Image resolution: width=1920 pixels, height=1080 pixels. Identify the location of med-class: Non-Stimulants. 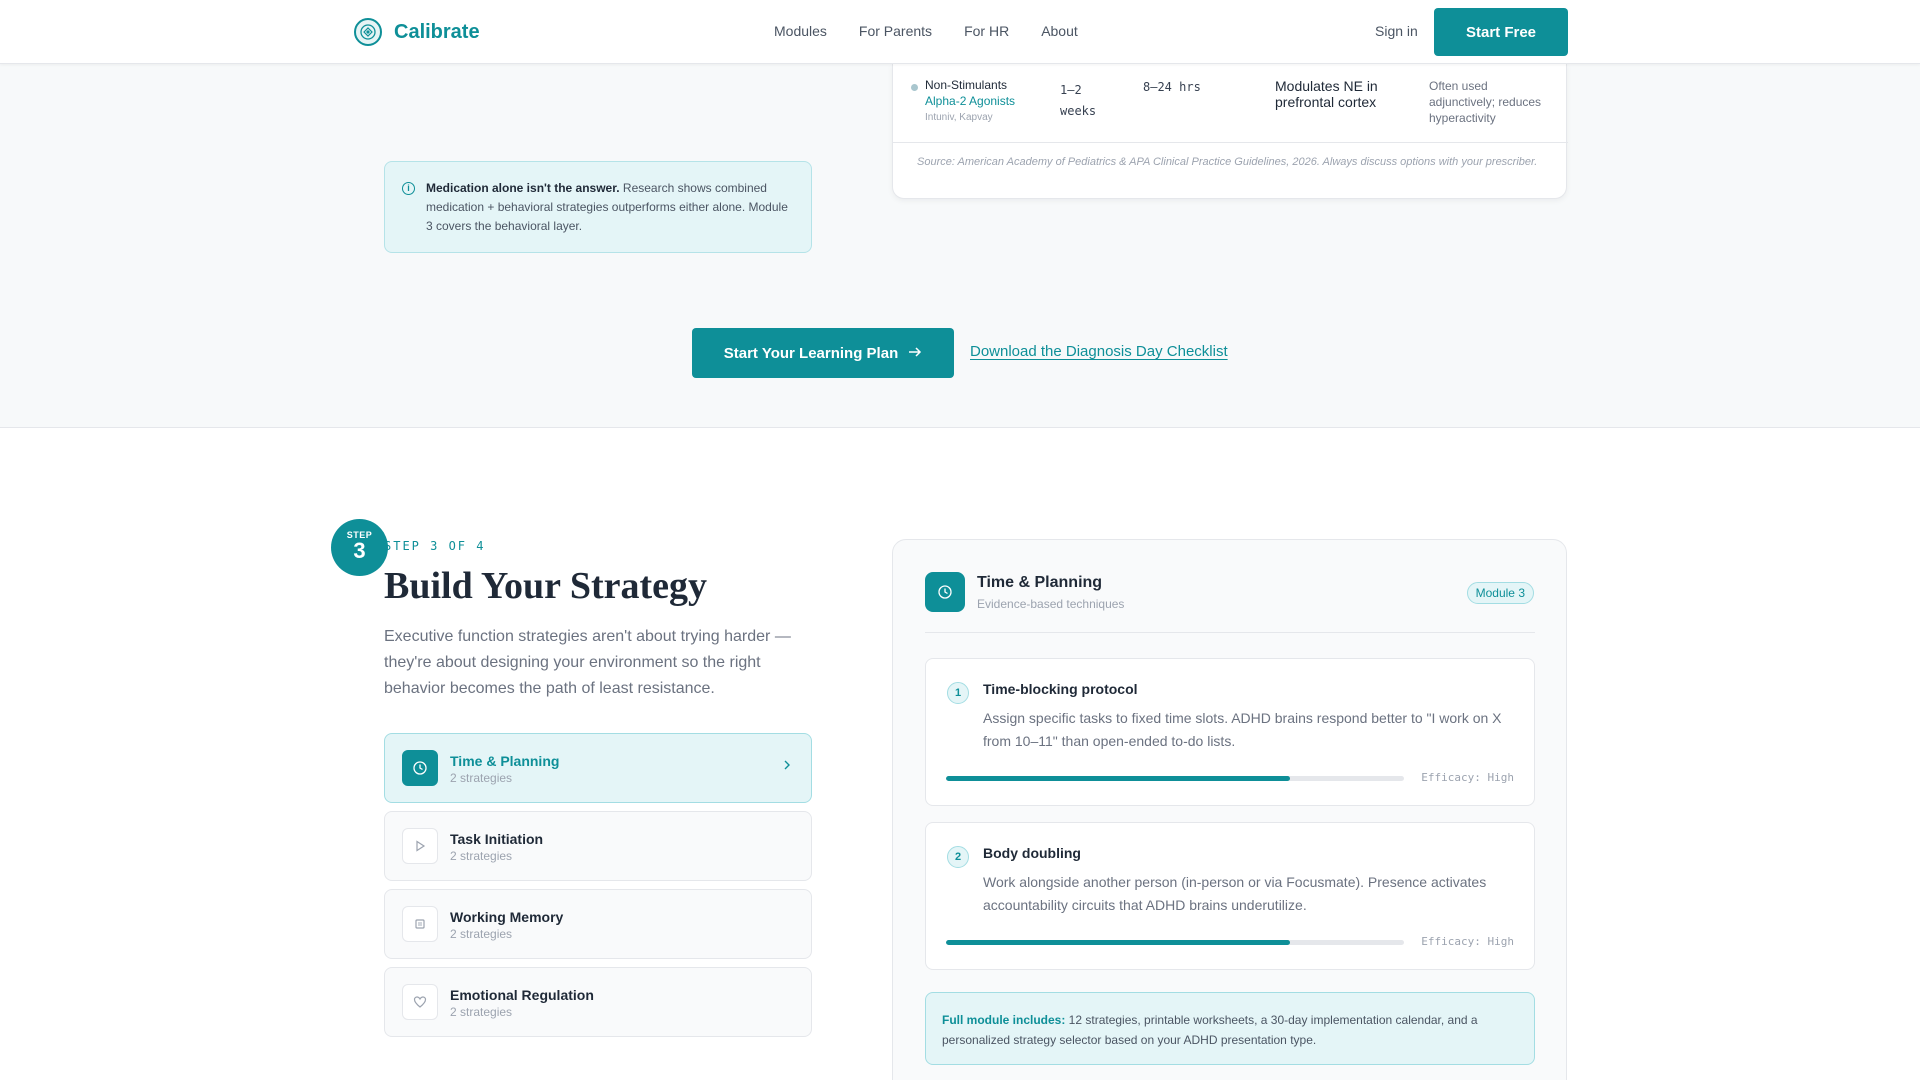
(966, 85).